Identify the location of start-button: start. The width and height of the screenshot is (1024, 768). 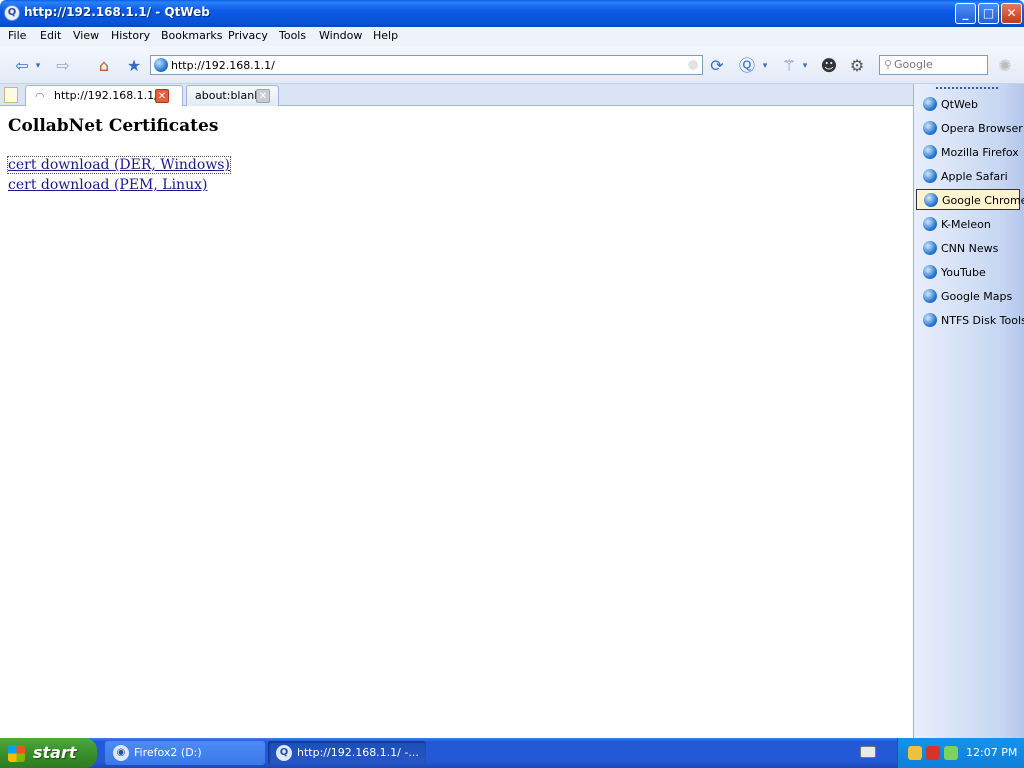
(48, 753).